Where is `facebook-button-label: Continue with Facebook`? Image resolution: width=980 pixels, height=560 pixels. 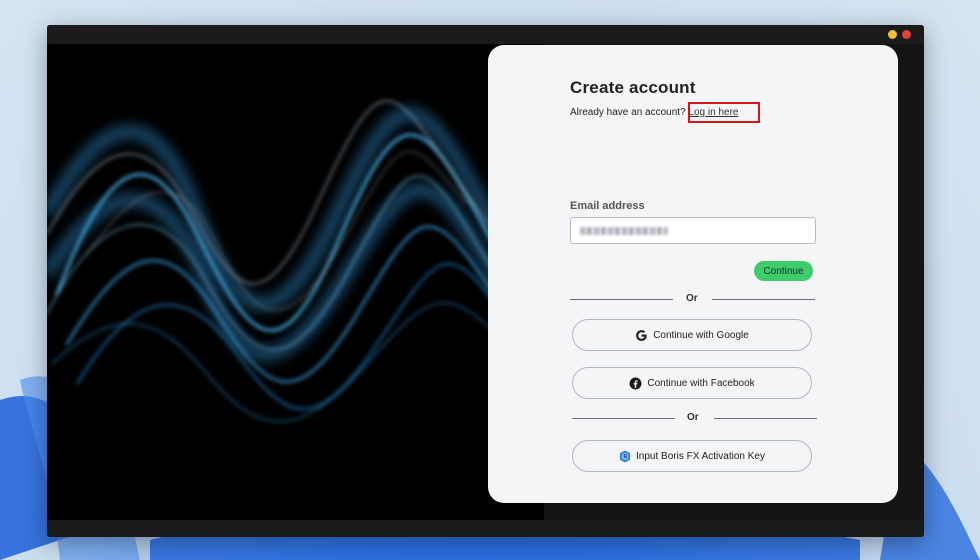
facebook-button-label: Continue with Facebook is located at coordinates (701, 383).